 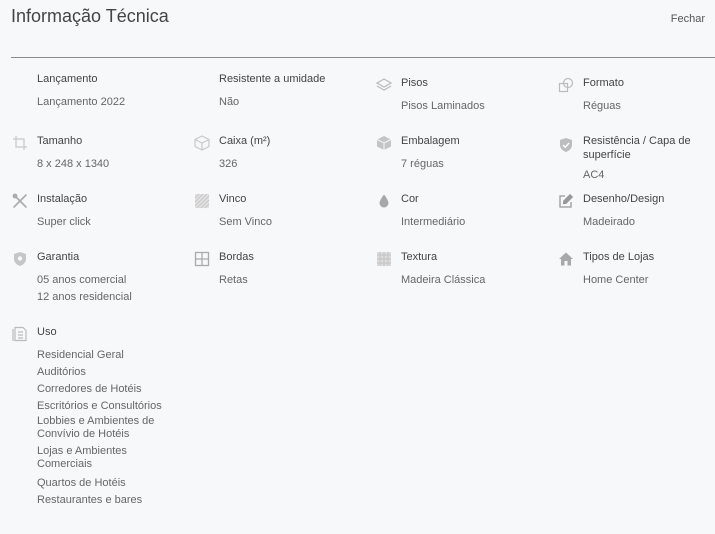 What do you see at coordinates (245, 141) in the screenshot?
I see `spec-label: Caixa (m²)` at bounding box center [245, 141].